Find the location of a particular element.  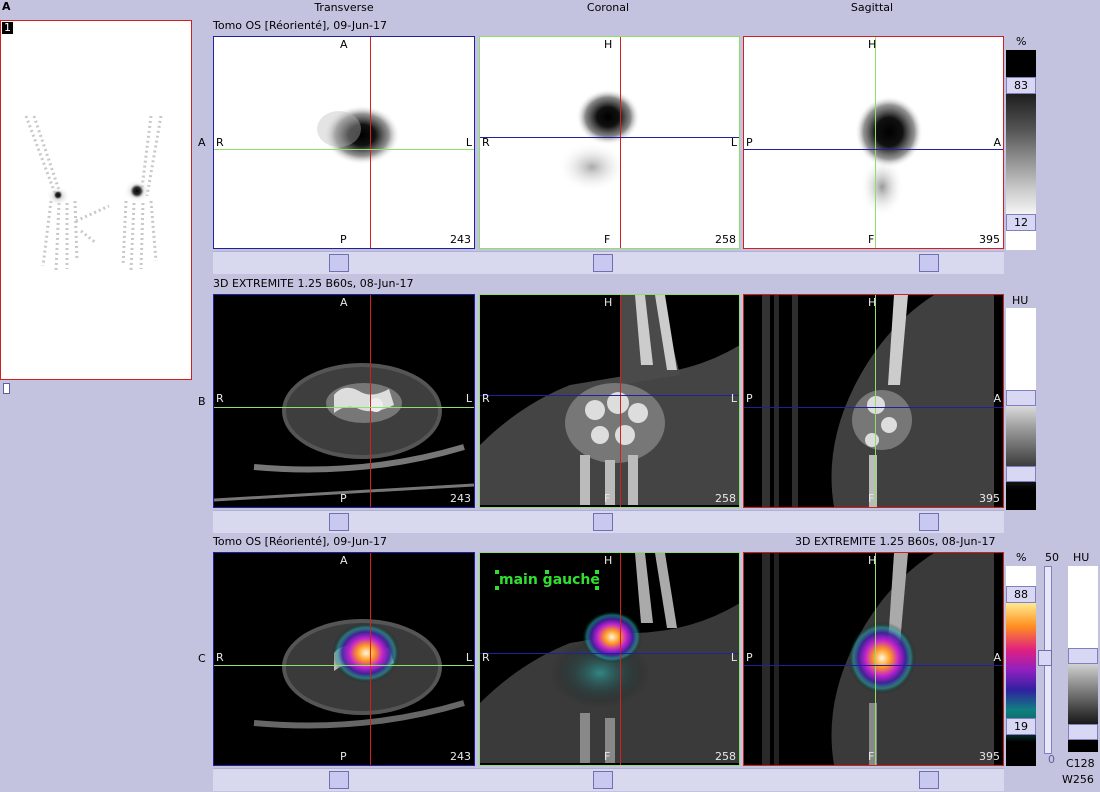

whole-body-scan-view: 1 is located at coordinates (96, 200).